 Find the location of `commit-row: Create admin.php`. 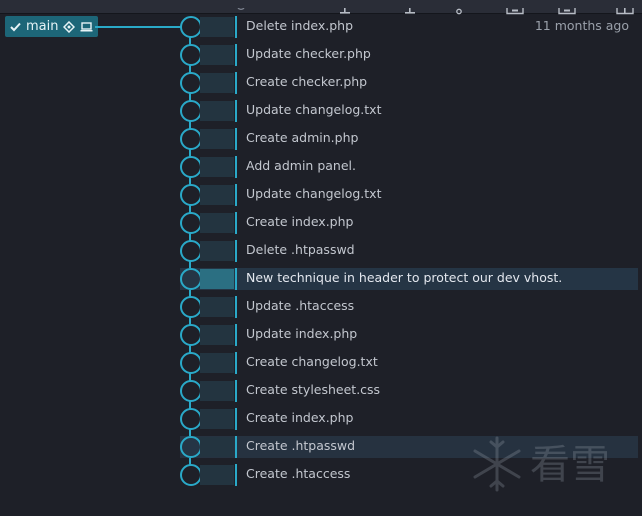

commit-row: Create admin.php is located at coordinates (409, 139).